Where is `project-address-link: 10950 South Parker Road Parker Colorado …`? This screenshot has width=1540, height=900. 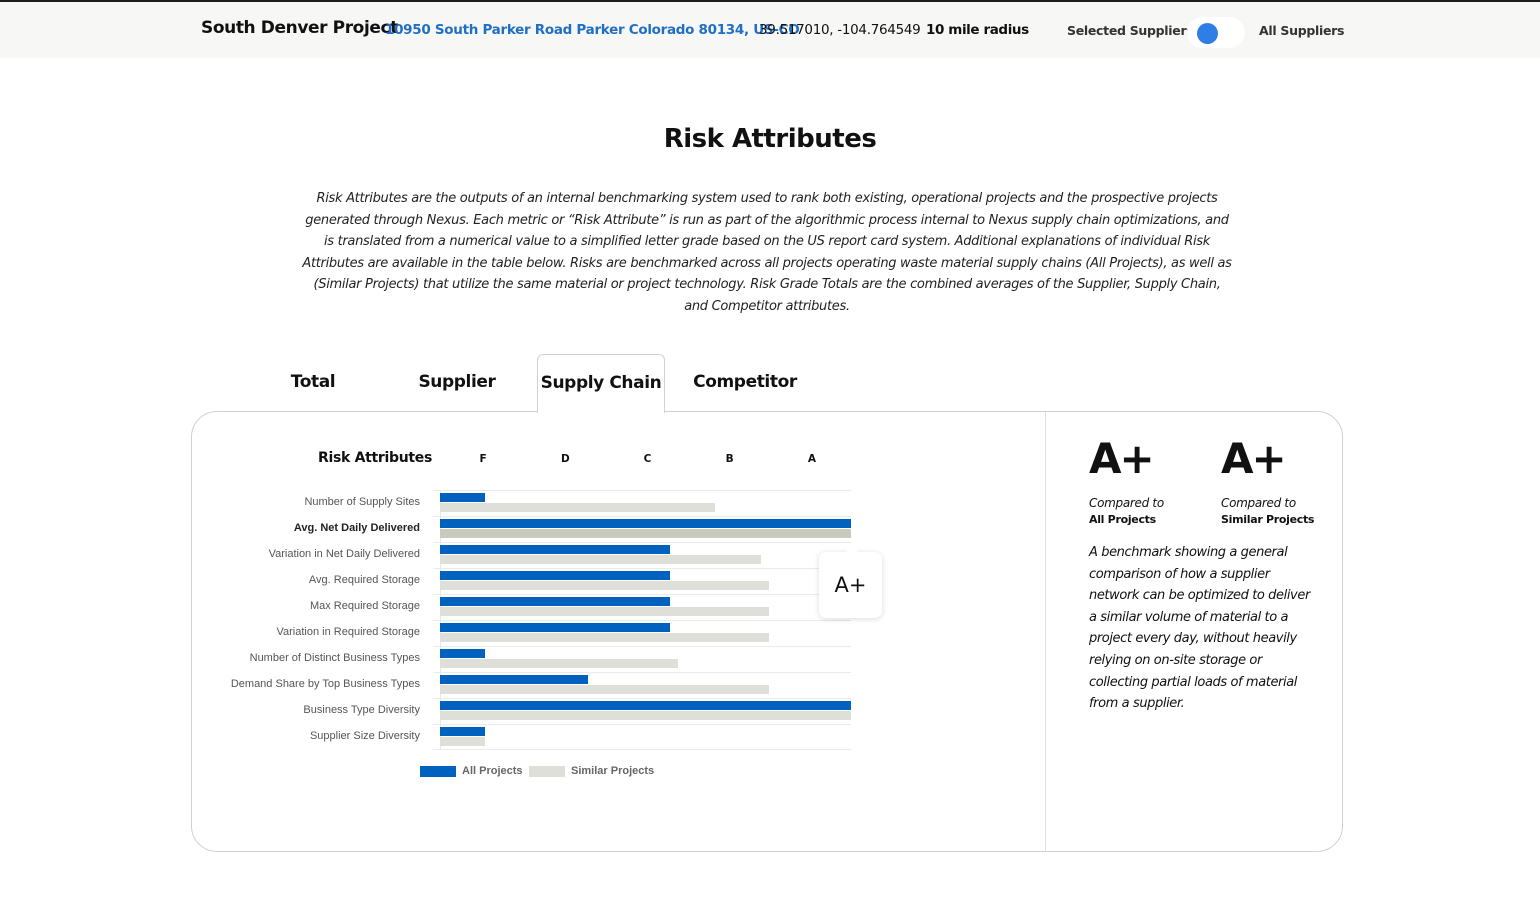
project-address-link: 10950 South Parker Road Parker Colorado … is located at coordinates (592, 30).